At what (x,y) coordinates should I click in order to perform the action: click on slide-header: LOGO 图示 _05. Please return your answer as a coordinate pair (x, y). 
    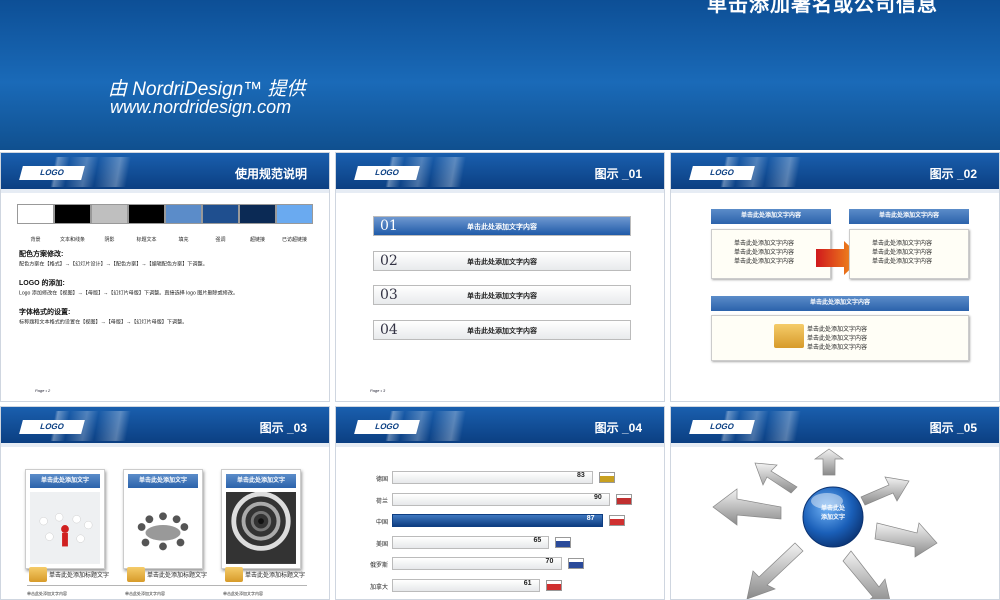
    Looking at the image, I should click on (835, 425).